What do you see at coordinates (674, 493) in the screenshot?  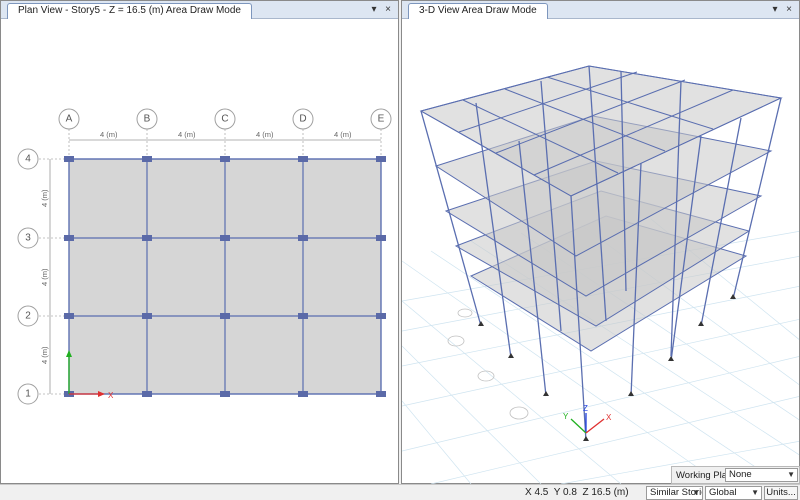 I see `story-option-select: Similar Stories ▼` at bounding box center [674, 493].